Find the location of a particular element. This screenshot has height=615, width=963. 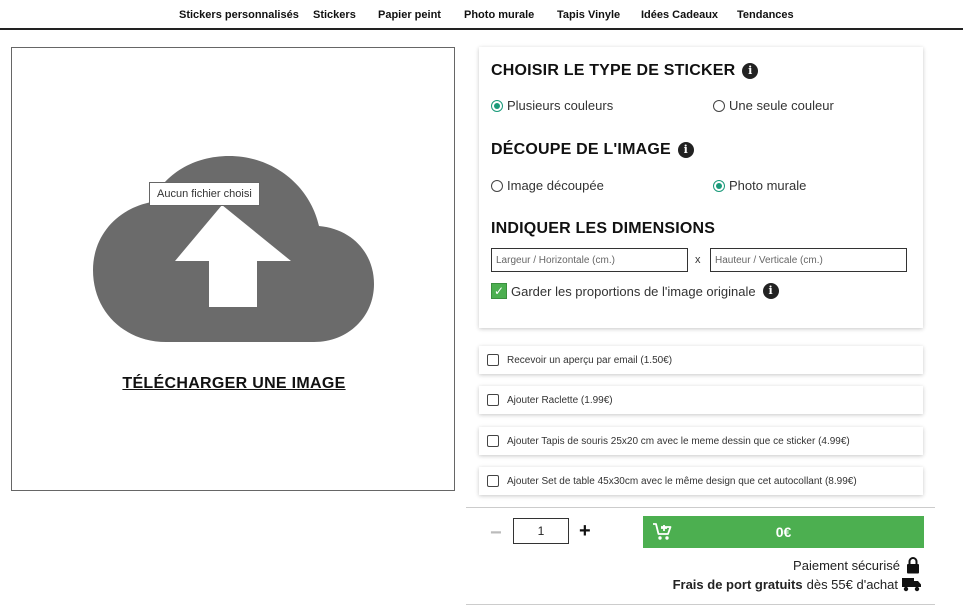

quantity-input is located at coordinates (541, 531).